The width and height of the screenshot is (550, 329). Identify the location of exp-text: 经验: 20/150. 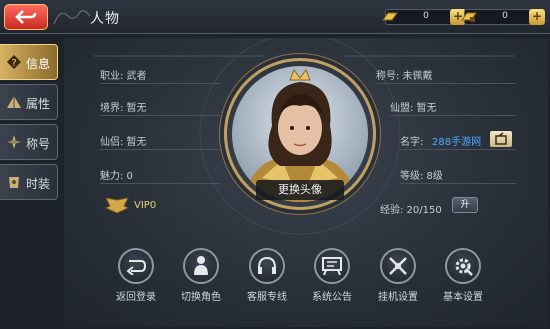
(411, 210).